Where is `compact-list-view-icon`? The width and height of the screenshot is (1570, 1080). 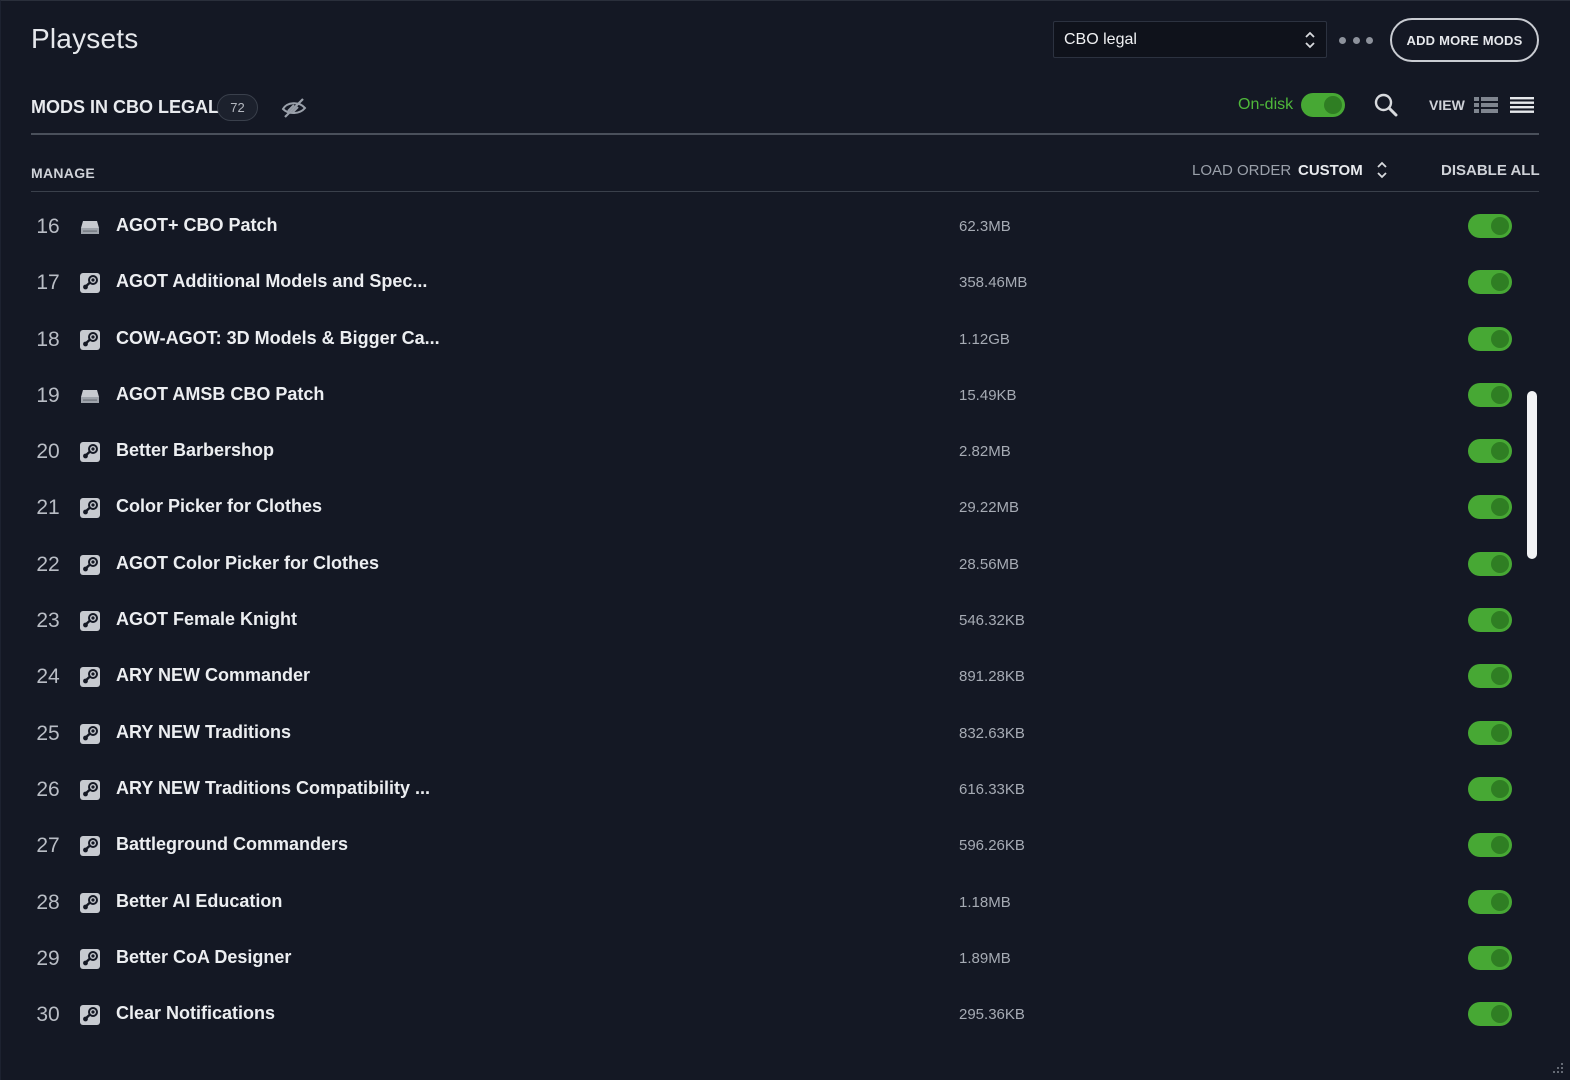
compact-list-view-icon is located at coordinates (1522, 105).